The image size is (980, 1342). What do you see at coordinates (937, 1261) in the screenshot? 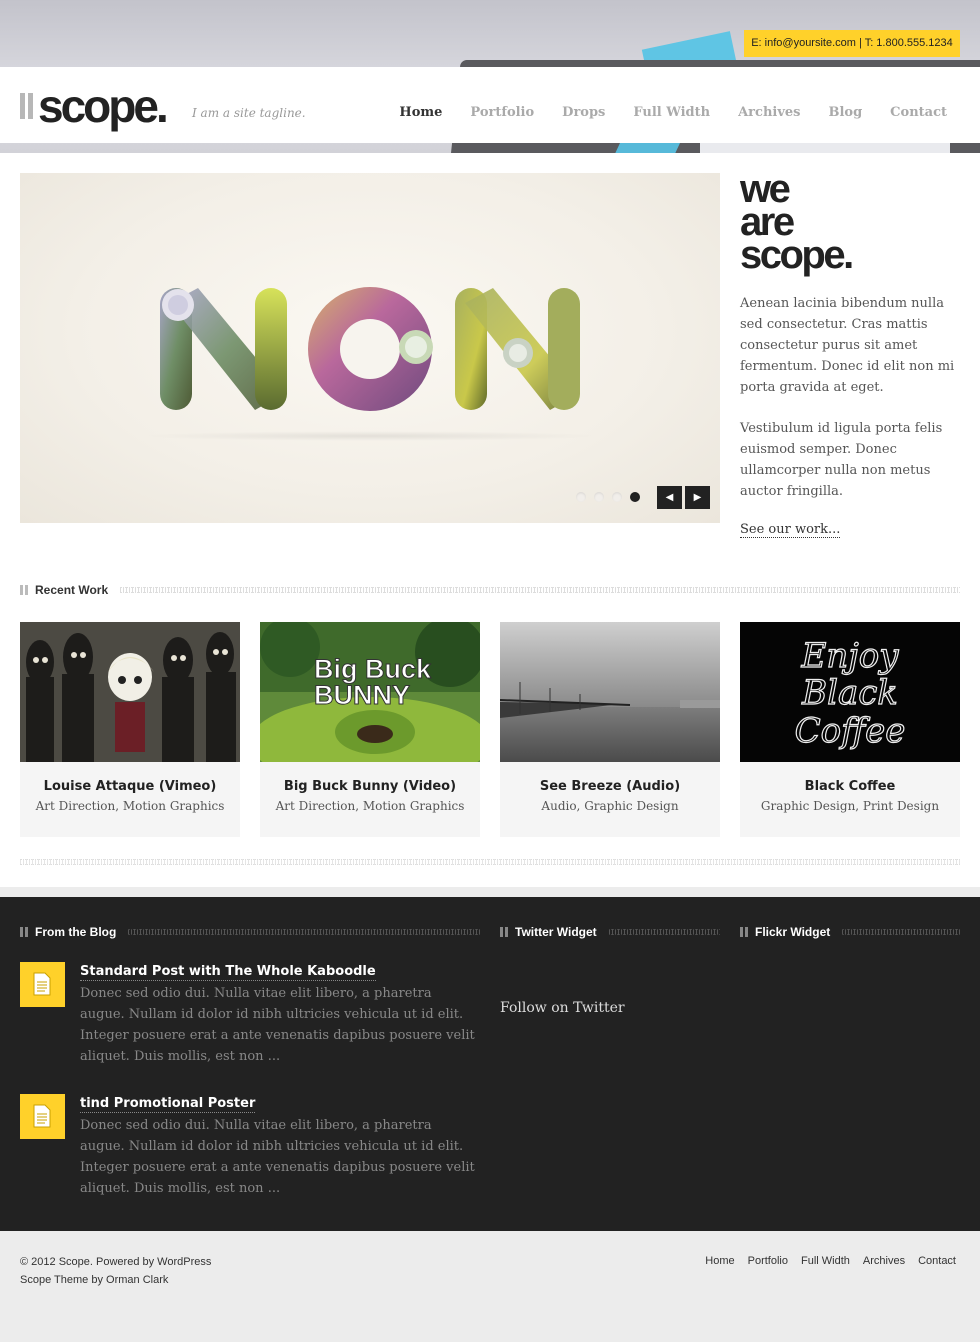
I see `footer-nav-contact: Contact` at bounding box center [937, 1261].